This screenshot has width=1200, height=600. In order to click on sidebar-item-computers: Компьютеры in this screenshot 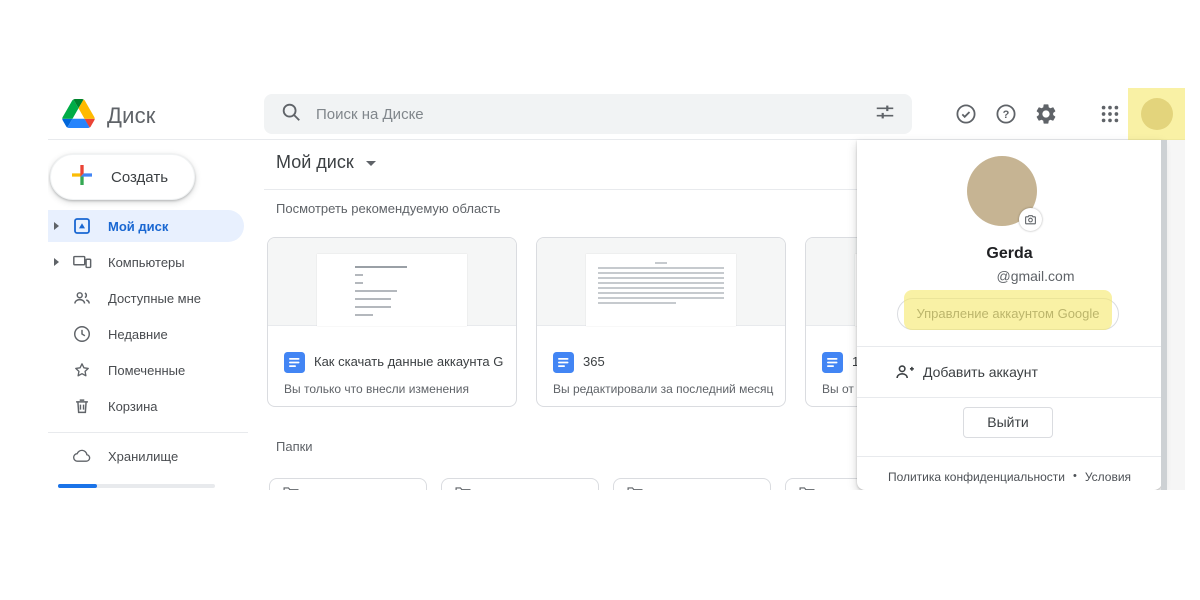, I will do `click(146, 262)`.